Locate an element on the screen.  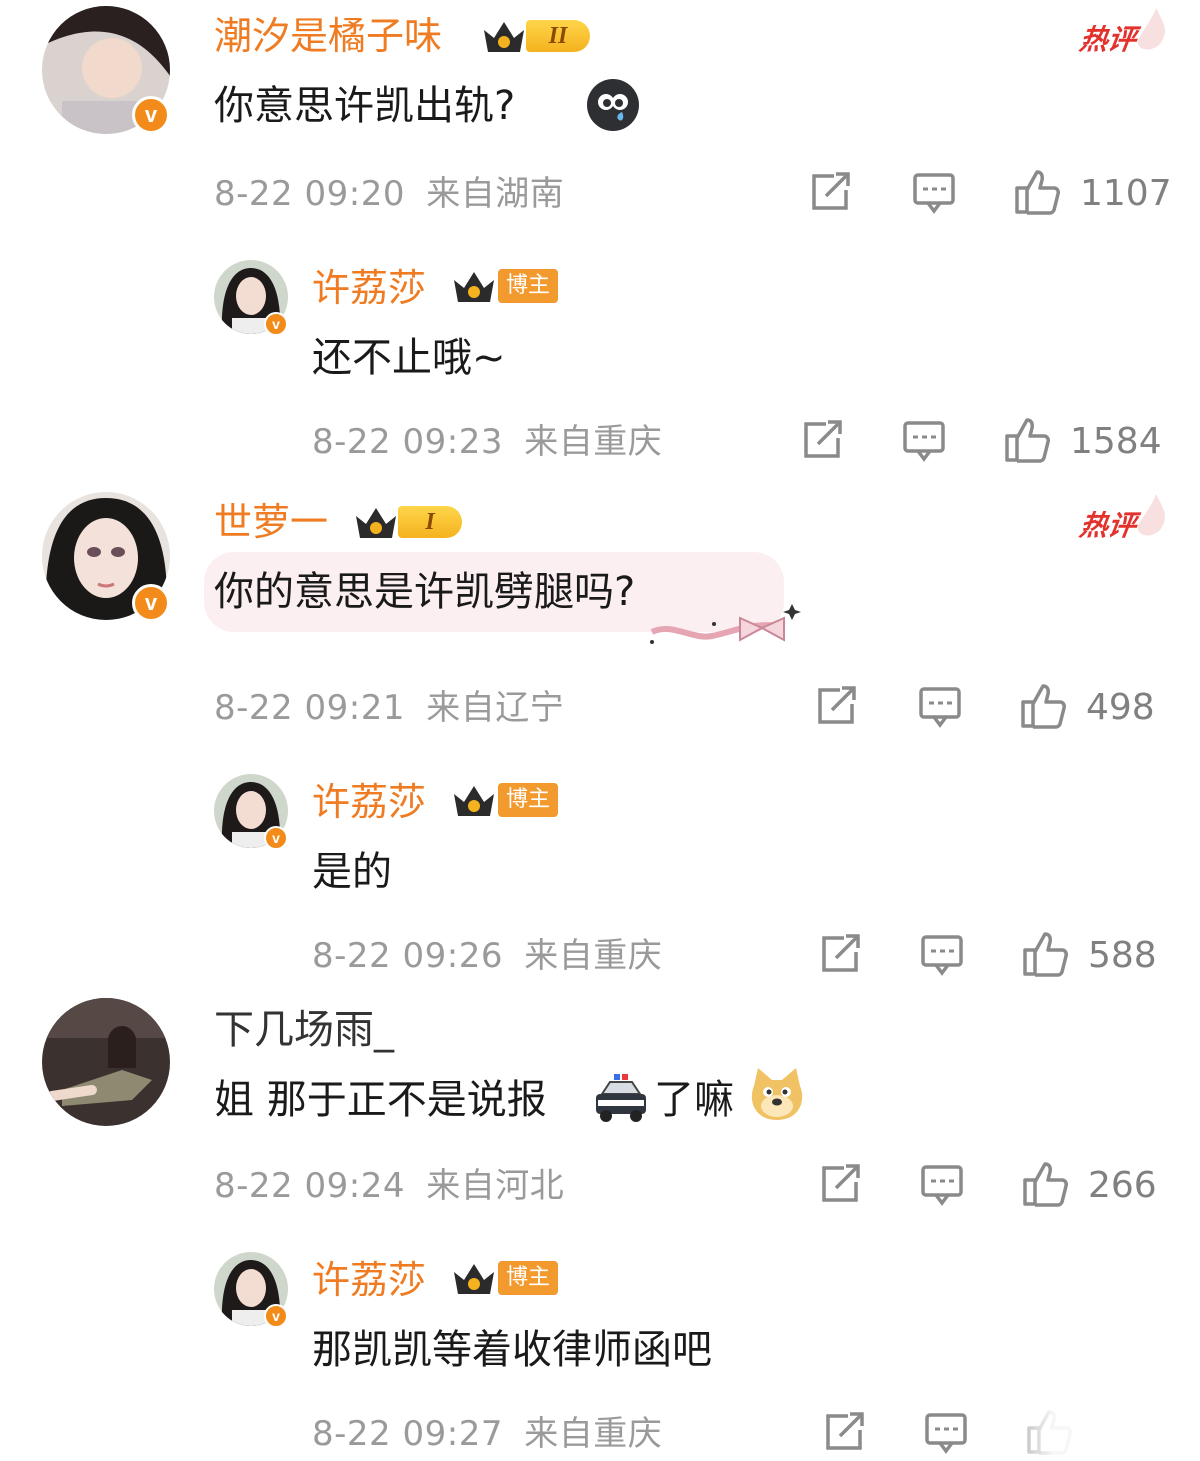
comment-time: 8-22 09:24 is located at coordinates (309, 1186).